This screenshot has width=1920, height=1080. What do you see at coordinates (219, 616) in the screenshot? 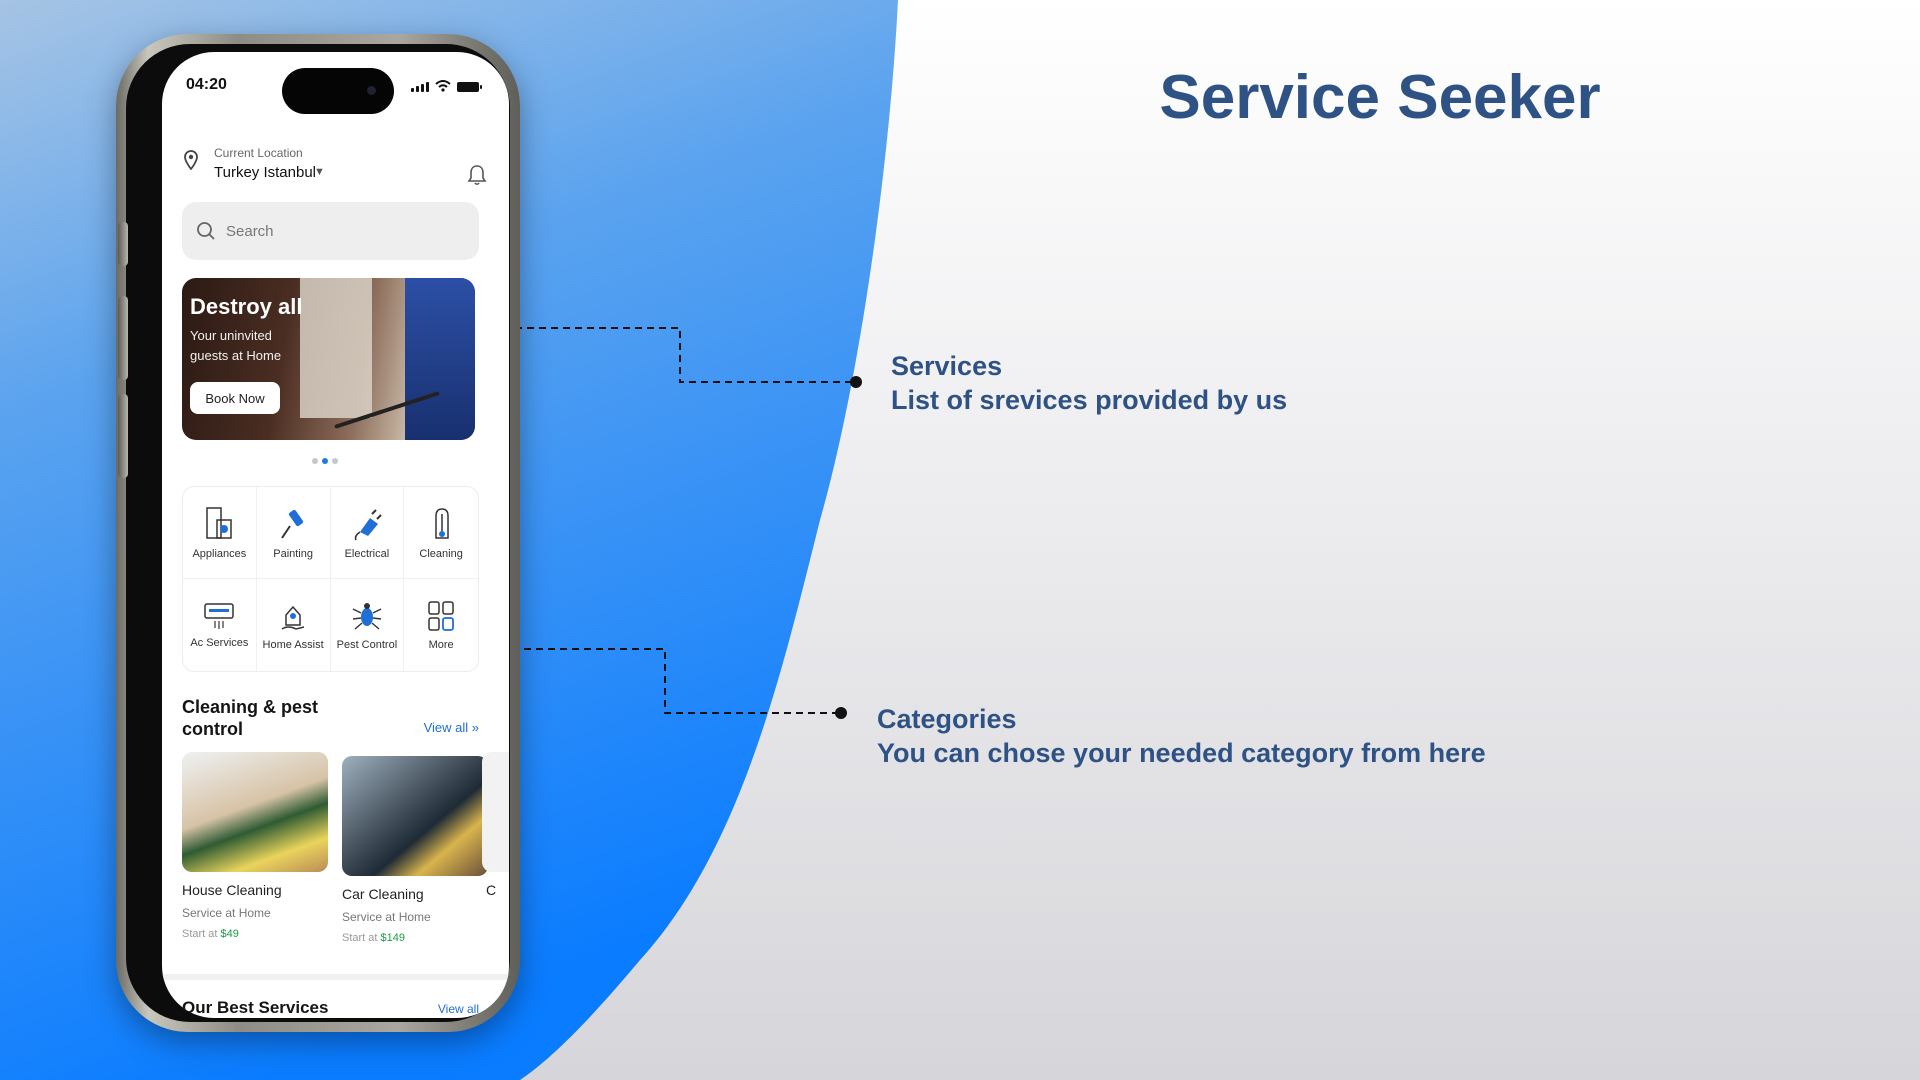
I see `air-conditioner-icon` at bounding box center [219, 616].